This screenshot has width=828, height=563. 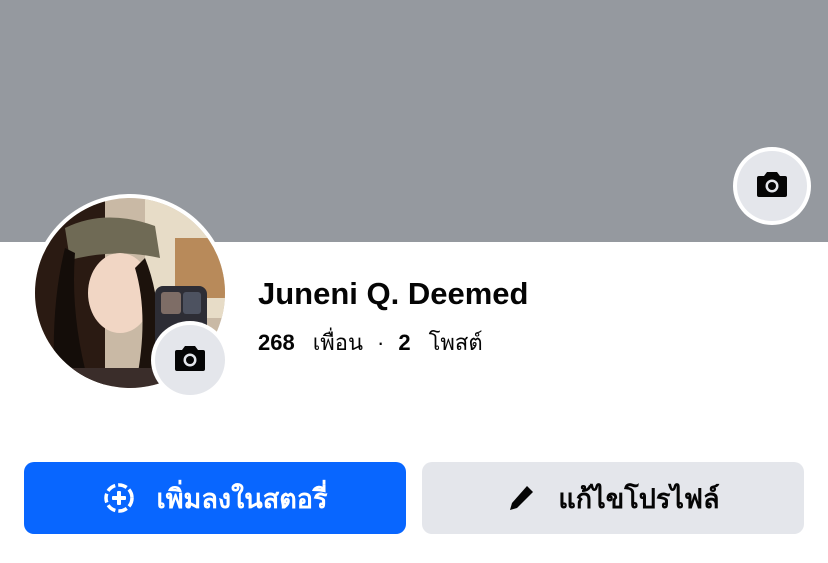 I want to click on edit-profile-label: แก้ไขโปรไฟล์, so click(x=639, y=498).